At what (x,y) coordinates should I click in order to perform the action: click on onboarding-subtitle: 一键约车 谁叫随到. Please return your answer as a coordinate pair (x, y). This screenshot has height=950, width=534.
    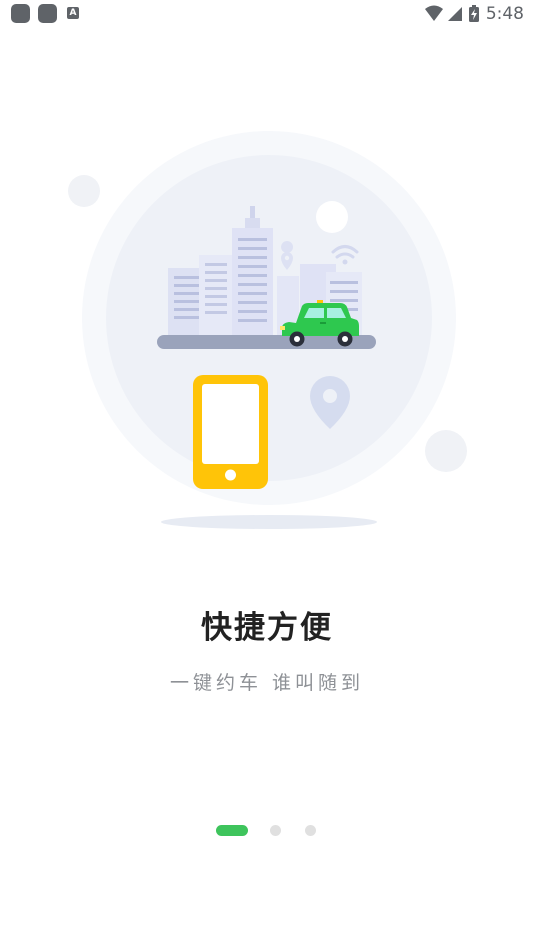
    Looking at the image, I should click on (267, 683).